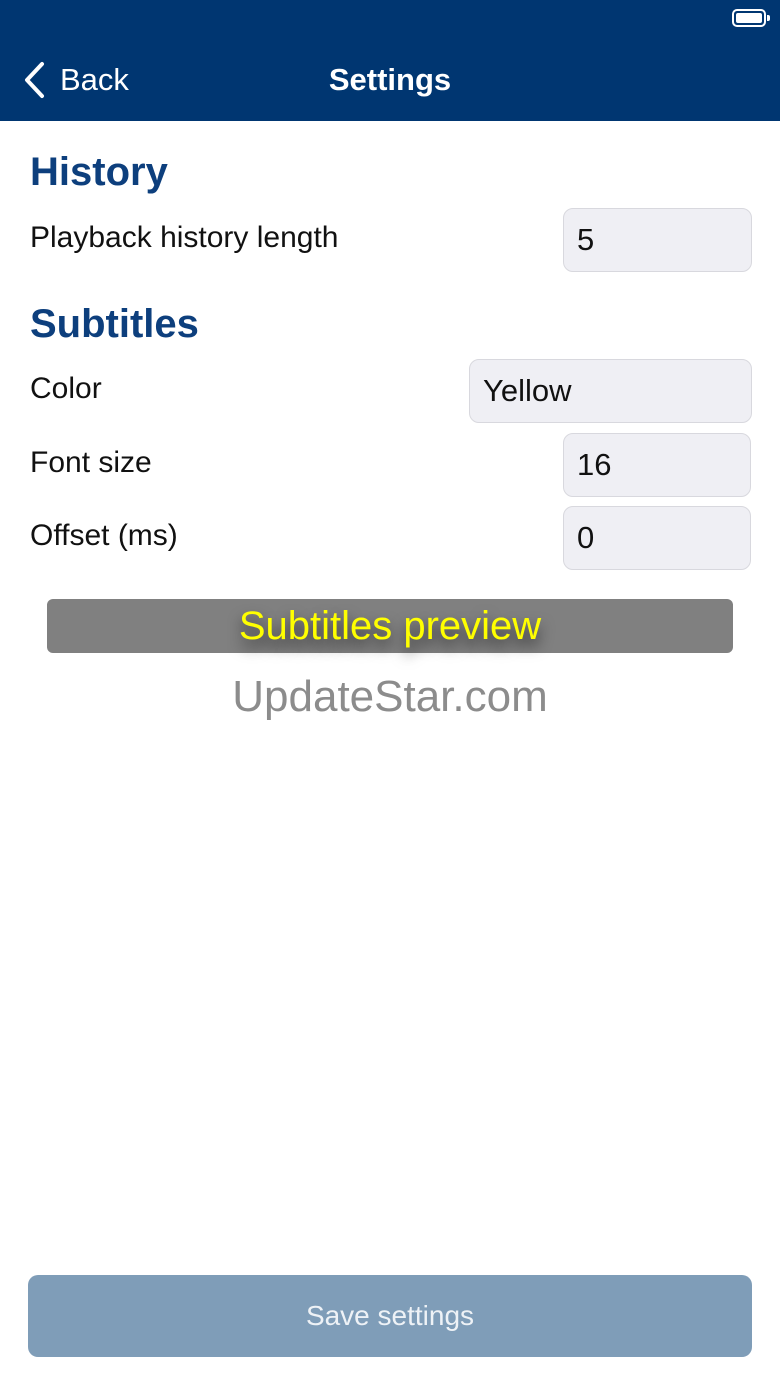 The width and height of the screenshot is (780, 1387). Describe the element at coordinates (66, 388) in the screenshot. I see `subtitle-color-label: Color` at that location.